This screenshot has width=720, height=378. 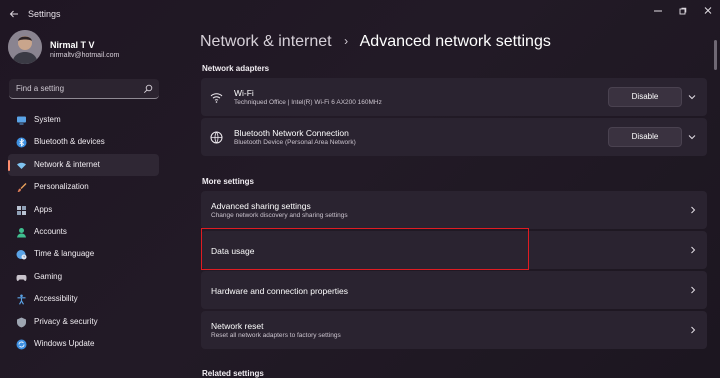 What do you see at coordinates (83, 277) in the screenshot?
I see `sidebar-item-gaming: Gaming` at bounding box center [83, 277].